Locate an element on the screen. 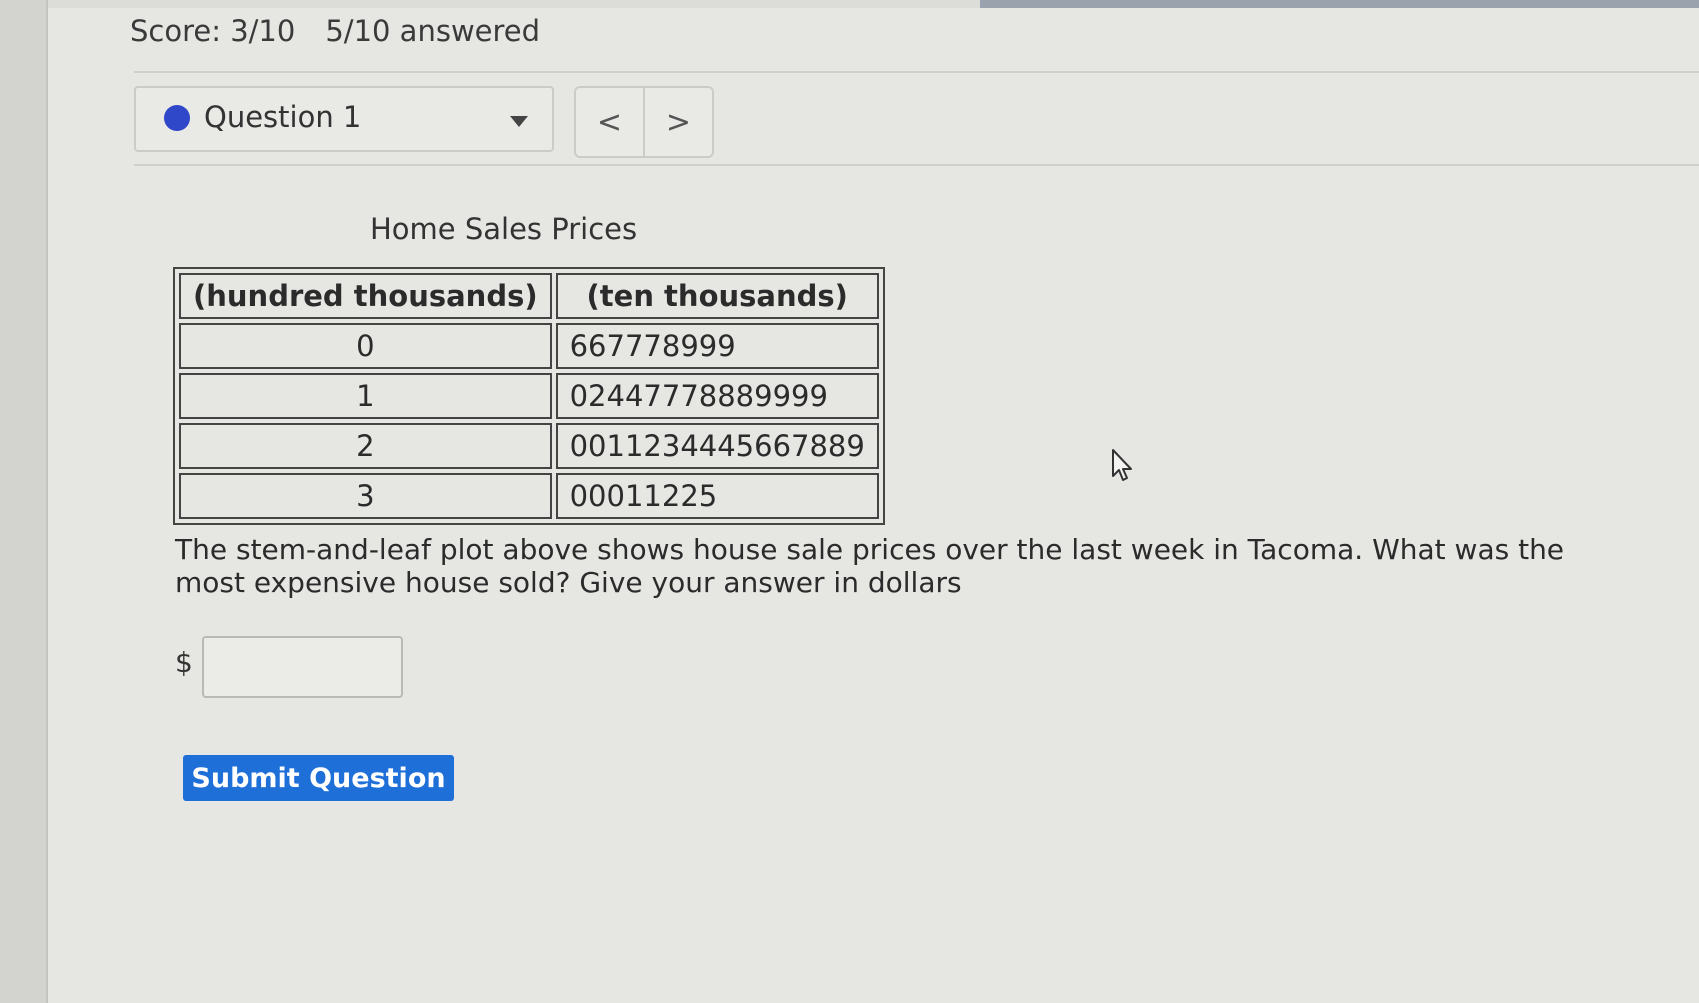  question-status-icon is located at coordinates (177, 118).